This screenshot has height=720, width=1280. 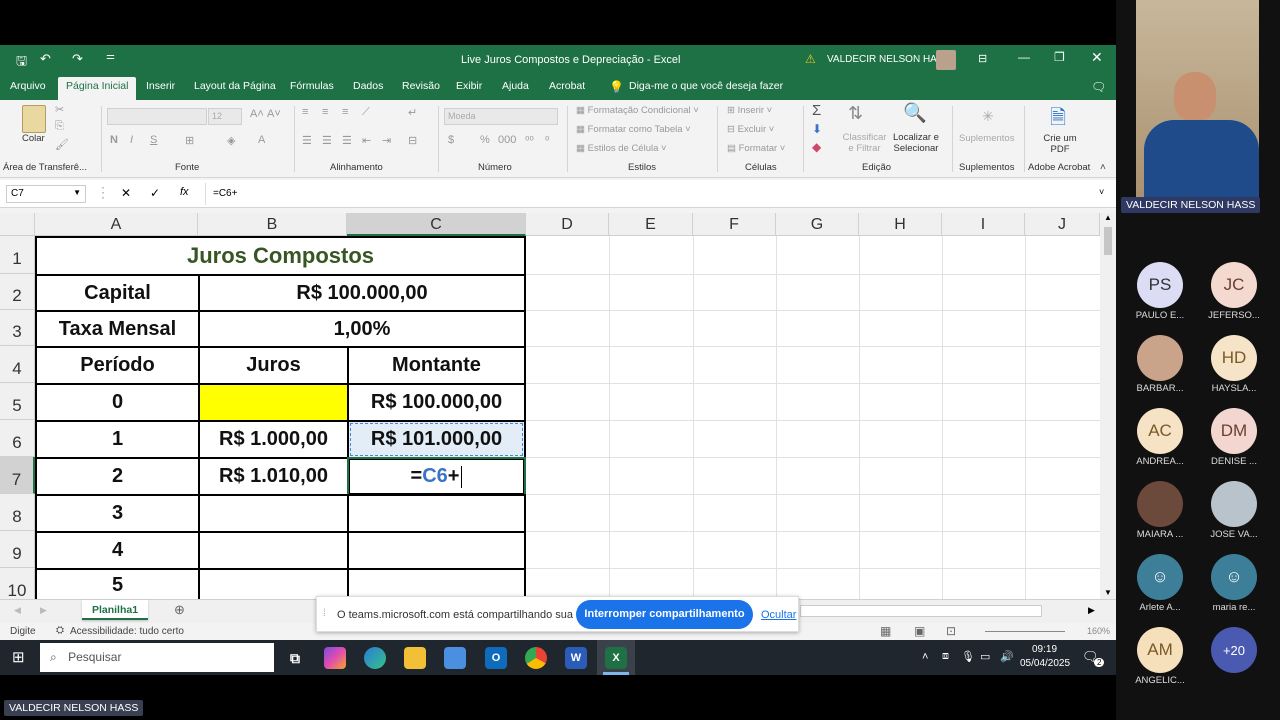 I want to click on cell-b2: R$ 100.000,00, so click(x=362, y=293).